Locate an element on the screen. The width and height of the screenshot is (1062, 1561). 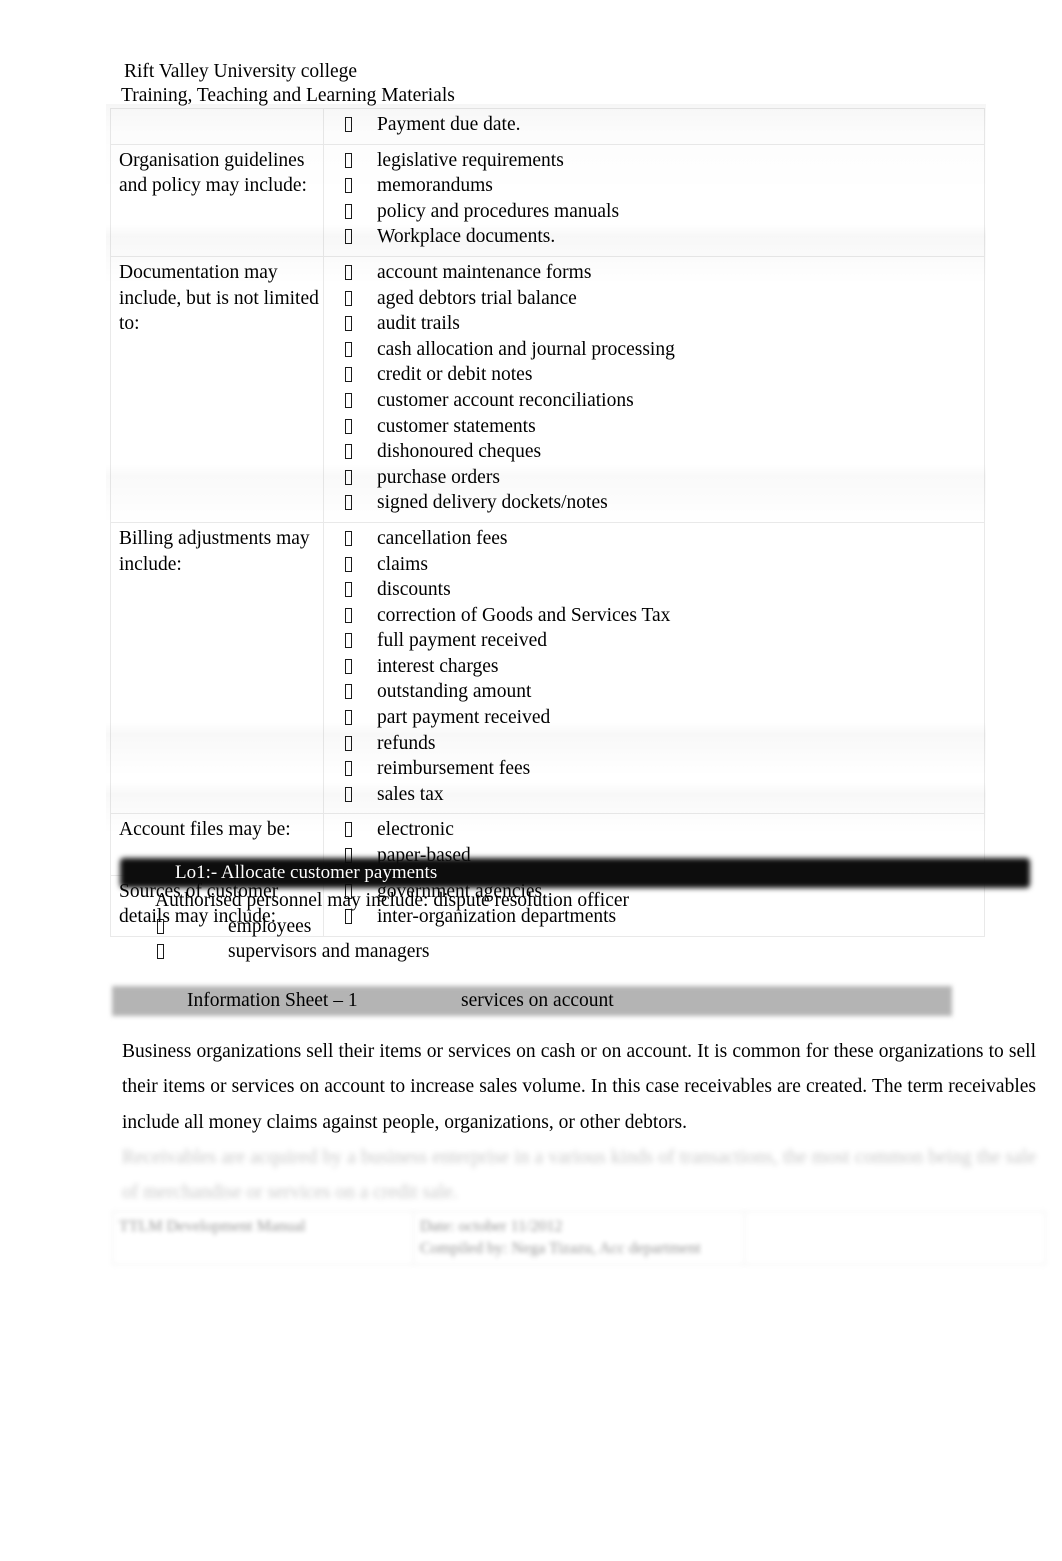
table-row: Payment due date. is located at coordinates (547, 126).